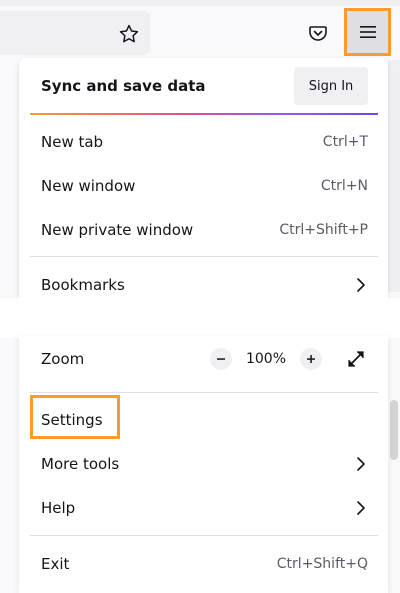  I want to click on app-menu-button, so click(367, 32).